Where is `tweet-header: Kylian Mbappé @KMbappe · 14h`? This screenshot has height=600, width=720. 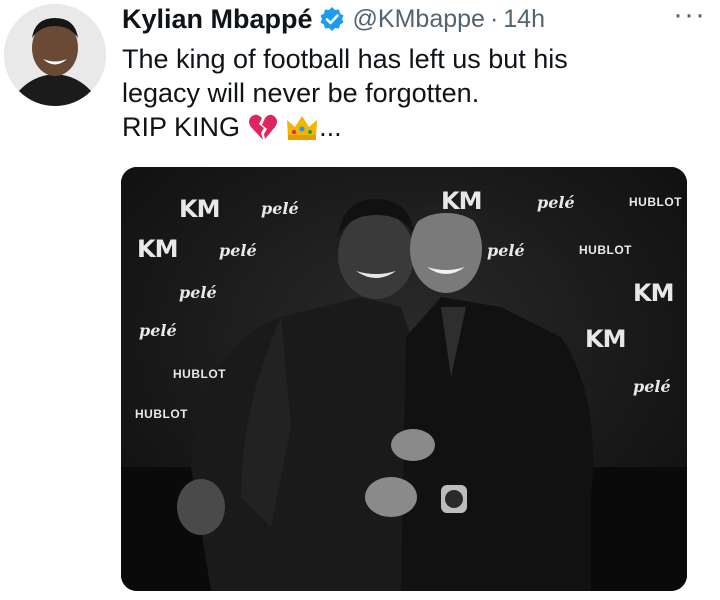
tweet-header: Kylian Mbappé @KMbappe · 14h is located at coordinates (333, 19).